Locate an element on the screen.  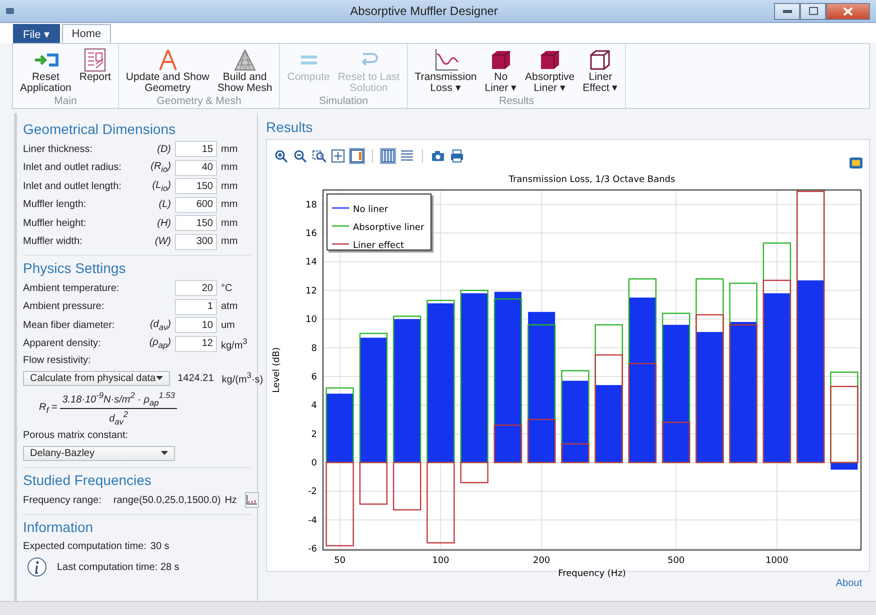
formula-text: R$_{f}$ = is located at coordinates (48, 408).